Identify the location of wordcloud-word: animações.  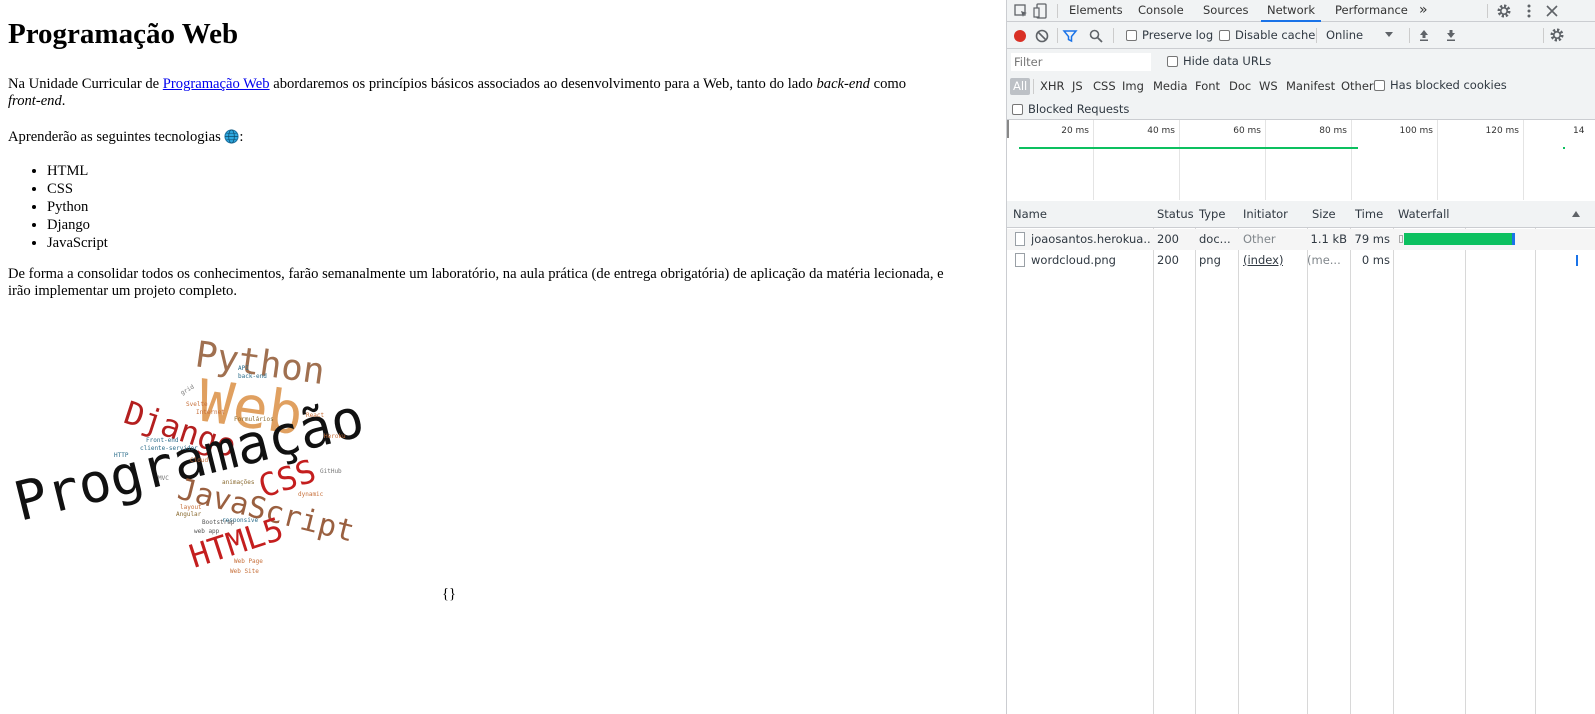
(238, 482).